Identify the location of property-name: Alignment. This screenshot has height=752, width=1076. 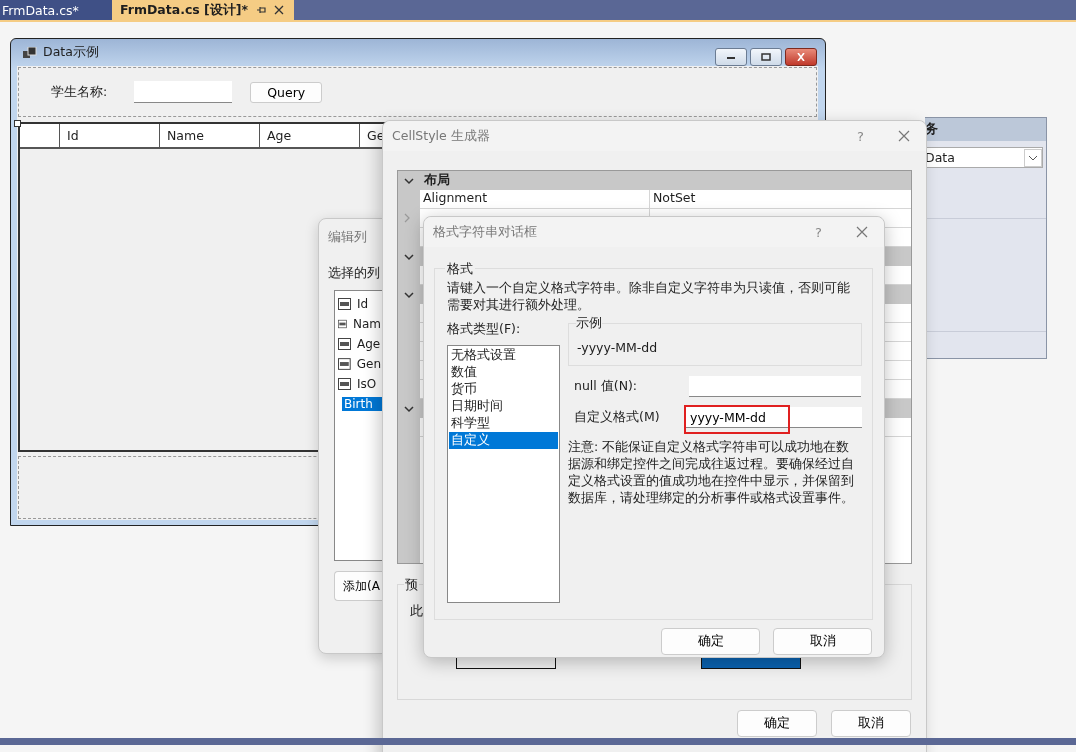
(535, 199).